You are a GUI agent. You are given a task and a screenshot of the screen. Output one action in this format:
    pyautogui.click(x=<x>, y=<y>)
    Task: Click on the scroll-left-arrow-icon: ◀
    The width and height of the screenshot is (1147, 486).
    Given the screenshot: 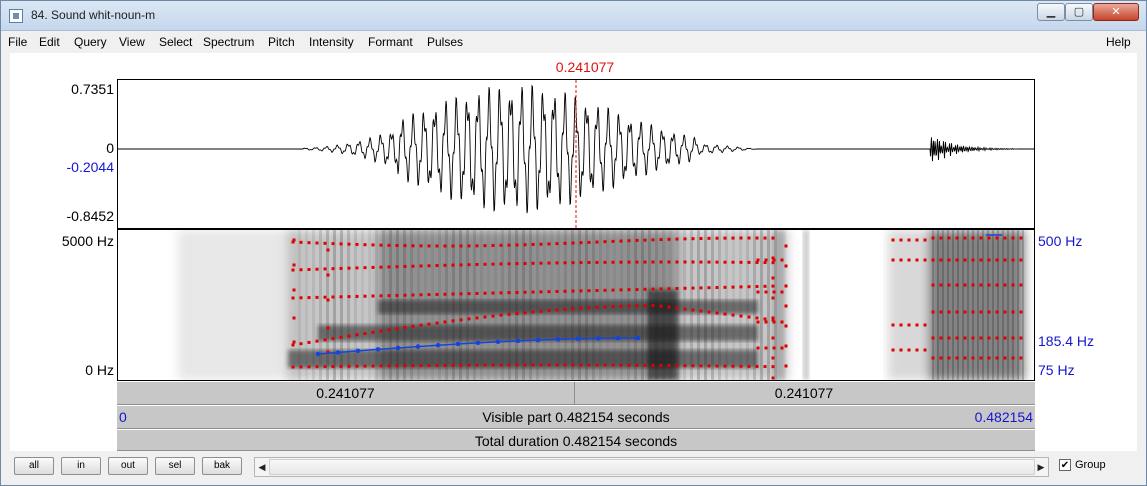 What is the action you would take?
    pyautogui.click(x=262, y=467)
    